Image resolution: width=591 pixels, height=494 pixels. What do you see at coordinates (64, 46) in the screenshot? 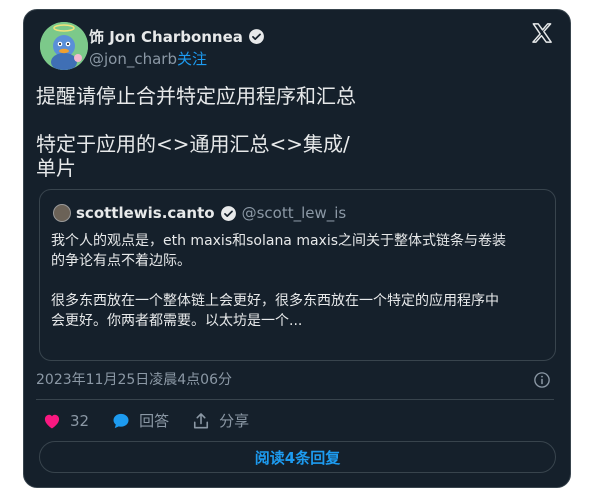
I see `author-avatar` at bounding box center [64, 46].